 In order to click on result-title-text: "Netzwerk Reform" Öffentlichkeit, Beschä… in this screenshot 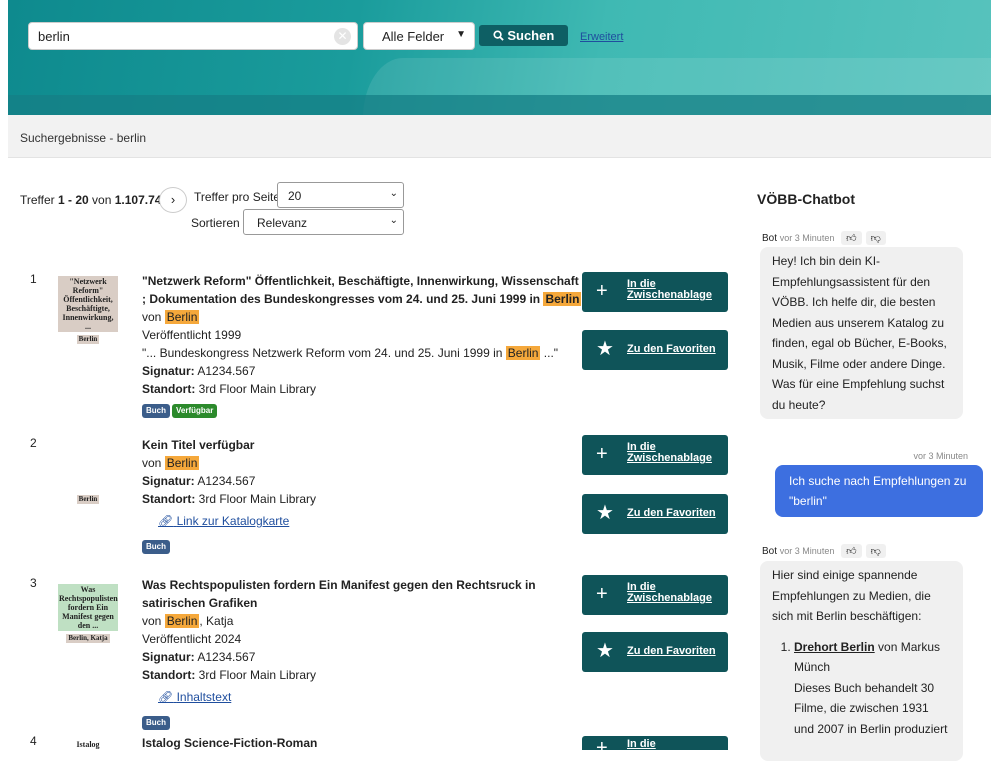, I will do `click(360, 290)`.